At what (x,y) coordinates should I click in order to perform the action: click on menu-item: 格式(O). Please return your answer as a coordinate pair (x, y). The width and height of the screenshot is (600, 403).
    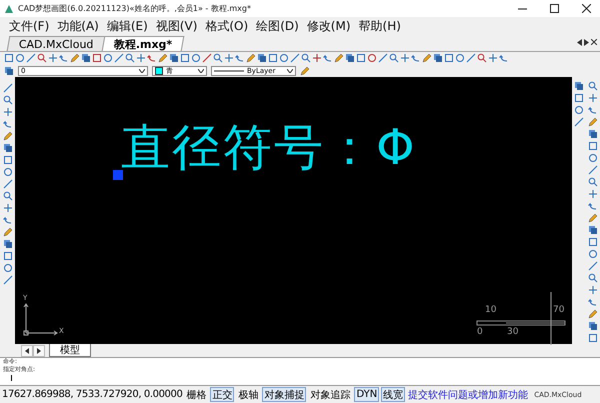
    Looking at the image, I should click on (227, 26).